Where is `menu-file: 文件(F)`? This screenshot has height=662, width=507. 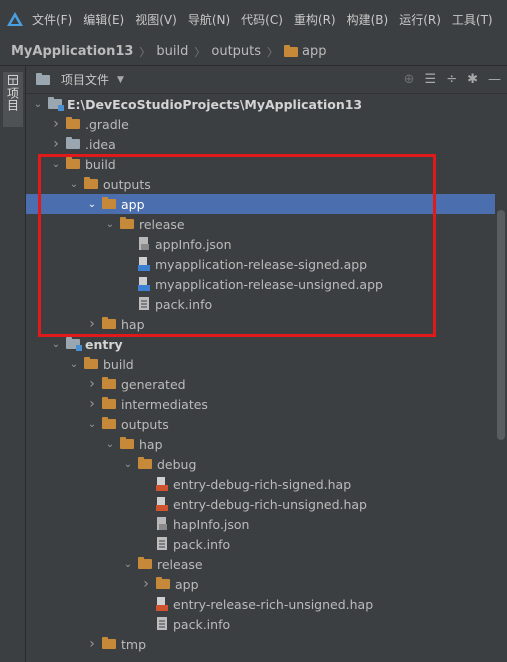 menu-file: 文件(F) is located at coordinates (52, 19).